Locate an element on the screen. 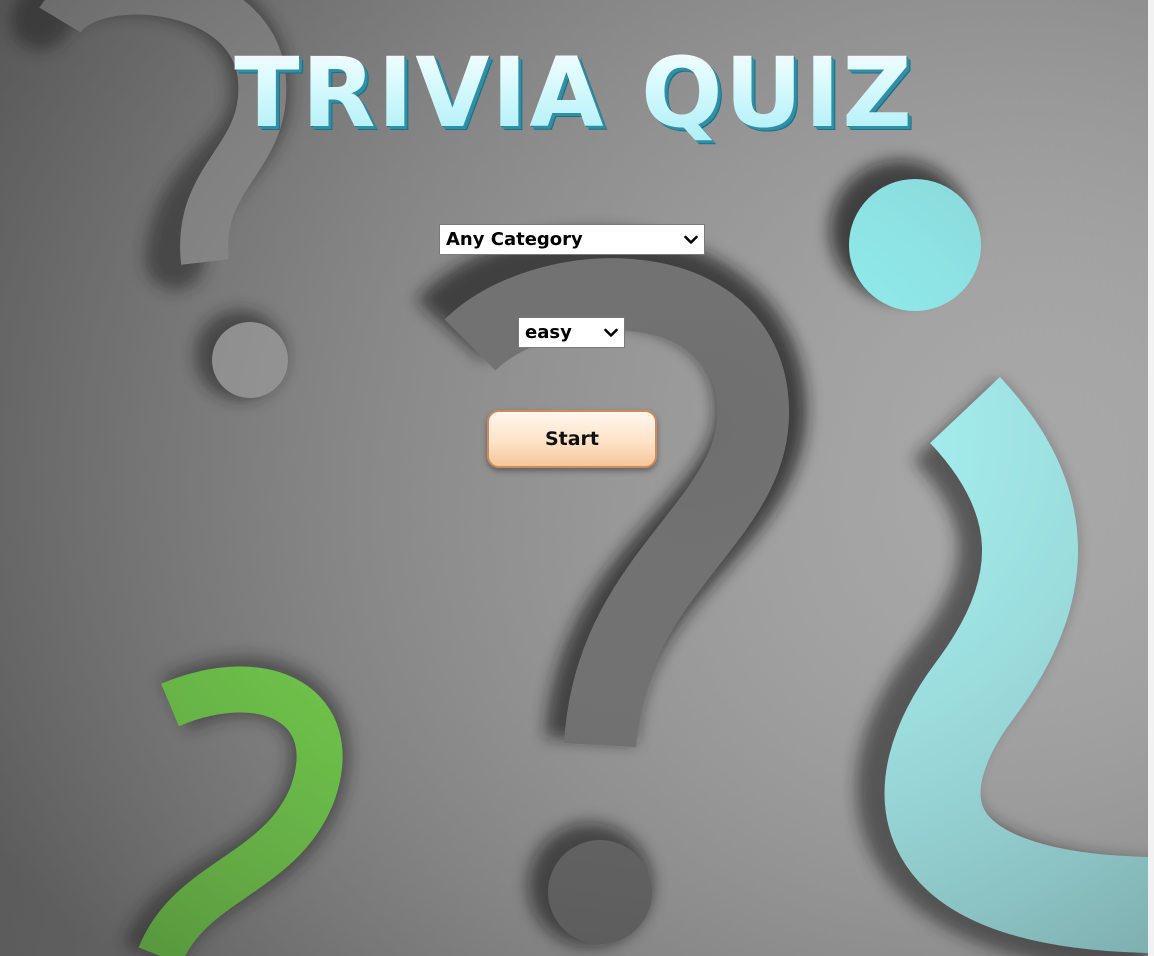 This screenshot has height=956, width=1154. category-select-value: Any Category is located at coordinates (514, 239).